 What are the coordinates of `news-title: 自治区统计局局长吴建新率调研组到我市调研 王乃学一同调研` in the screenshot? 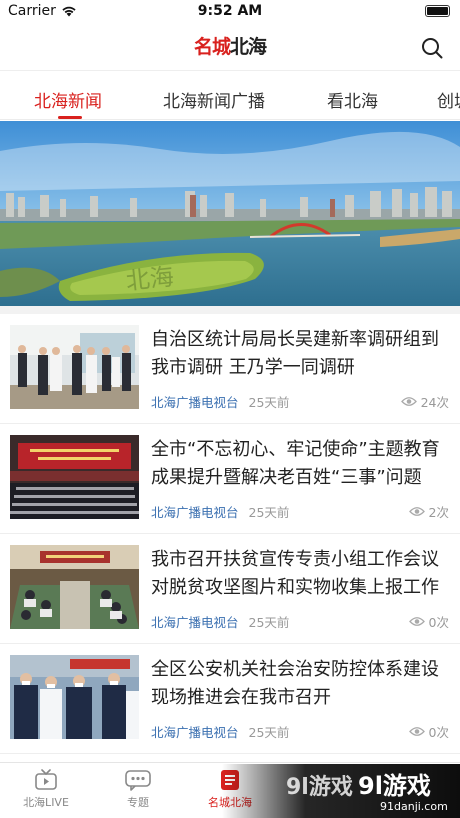 It's located at (295, 353).